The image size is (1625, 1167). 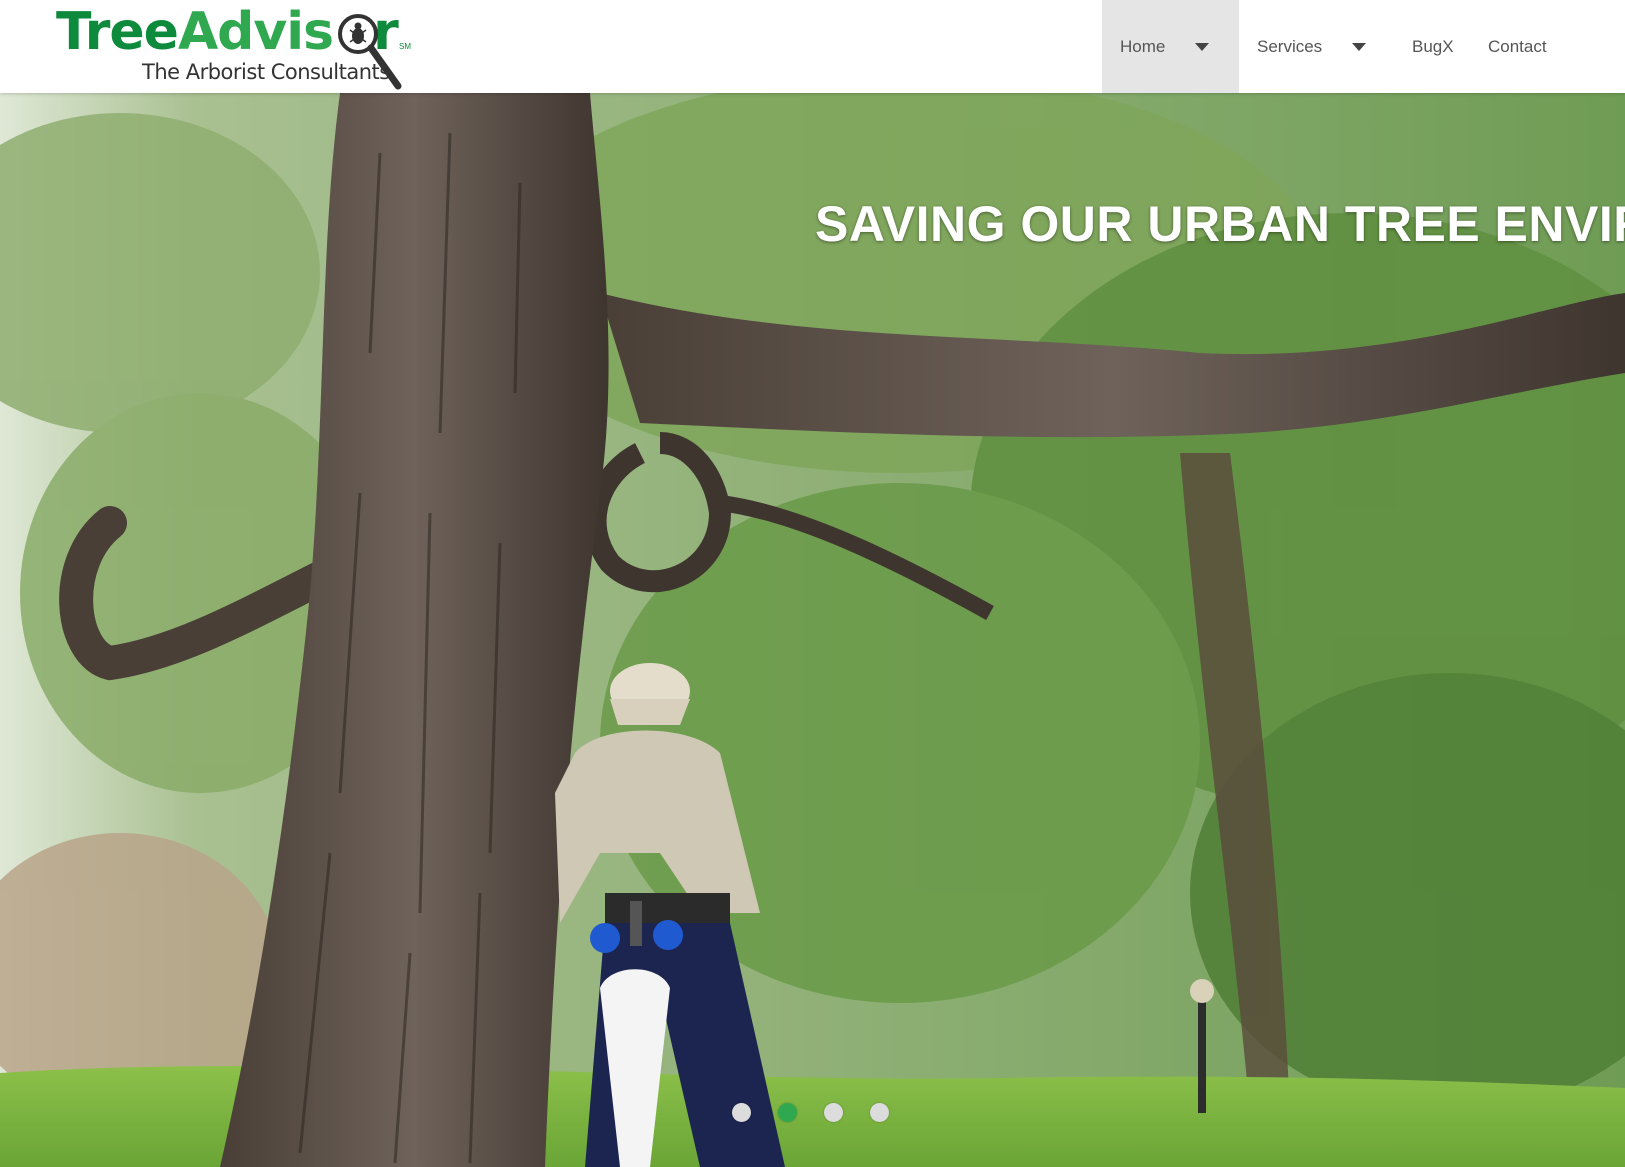 I want to click on nav-bugx-label: BugX, so click(x=1433, y=46).